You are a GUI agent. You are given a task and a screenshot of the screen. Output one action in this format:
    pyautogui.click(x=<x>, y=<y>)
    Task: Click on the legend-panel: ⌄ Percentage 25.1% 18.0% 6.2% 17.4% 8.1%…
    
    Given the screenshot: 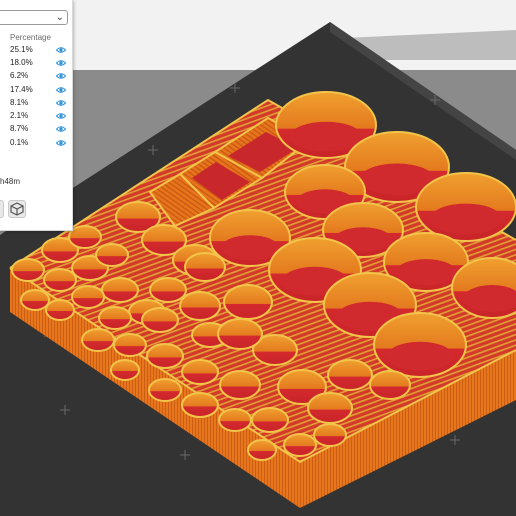 What is the action you would take?
    pyautogui.click(x=36, y=115)
    